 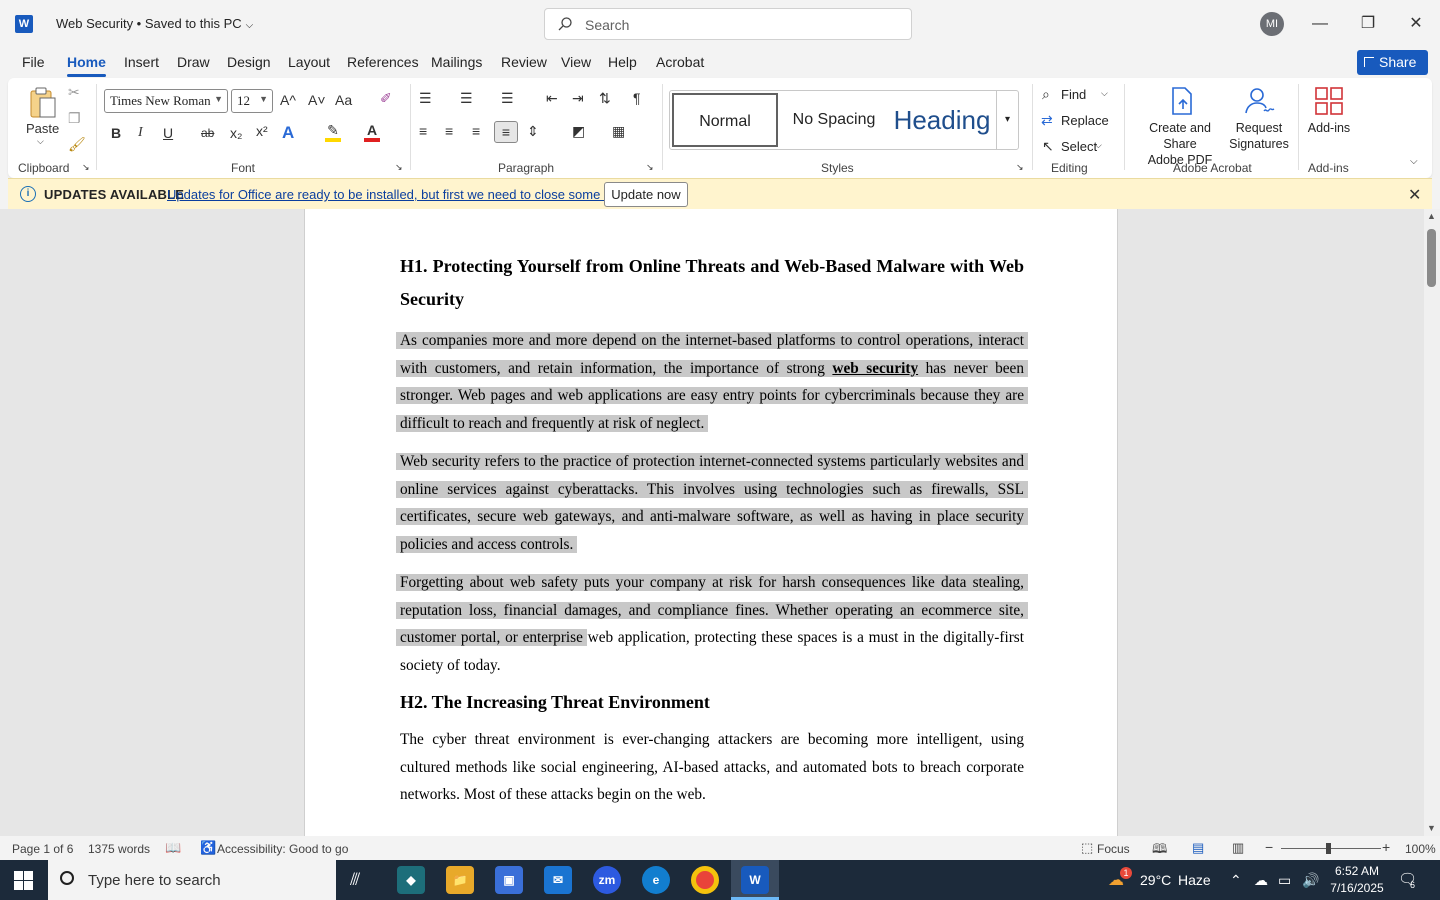 I want to click on superscript-button: x², so click(x=262, y=131).